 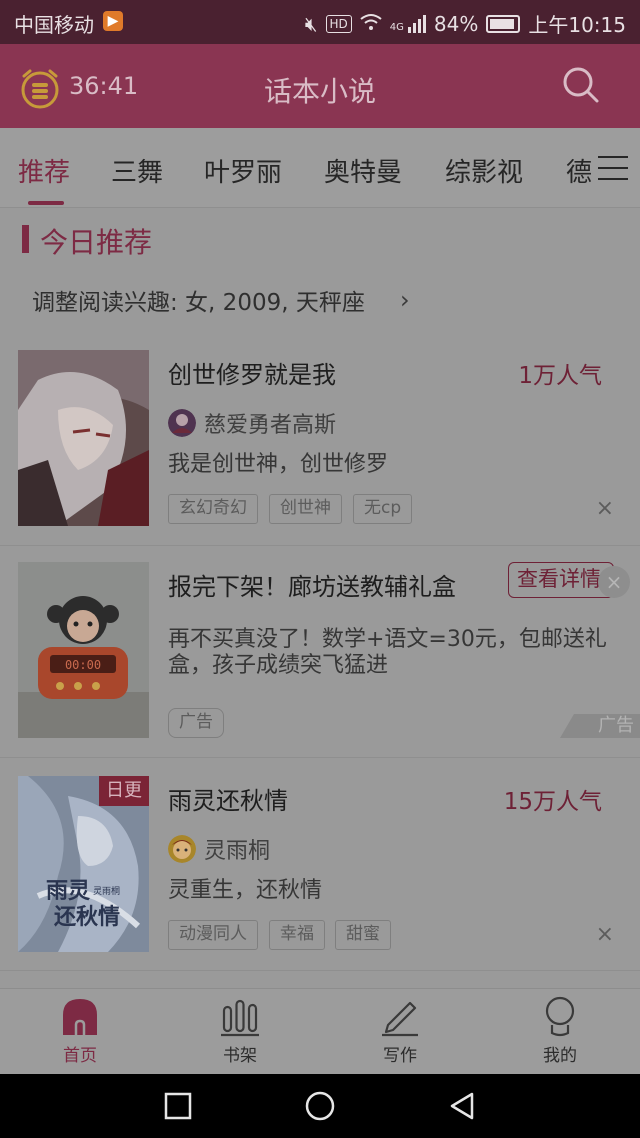 I want to click on adjust-interest-link: 调整阅读兴趣: 女, 2009, 天秤座, so click(x=198, y=300).